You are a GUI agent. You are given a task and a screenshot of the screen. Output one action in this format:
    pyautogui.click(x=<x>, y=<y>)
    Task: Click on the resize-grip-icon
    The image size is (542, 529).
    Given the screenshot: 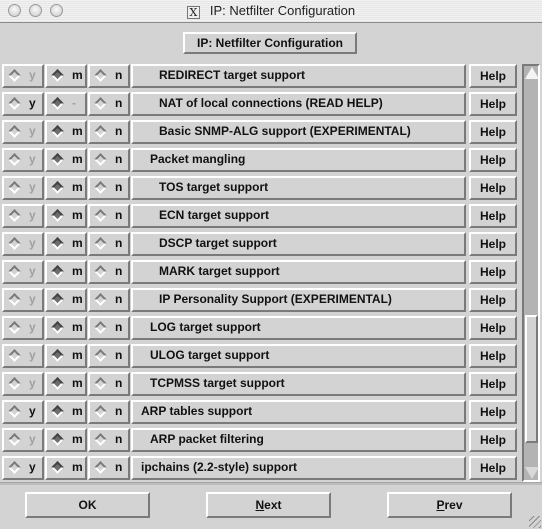 What is the action you would take?
    pyautogui.click(x=535, y=522)
    